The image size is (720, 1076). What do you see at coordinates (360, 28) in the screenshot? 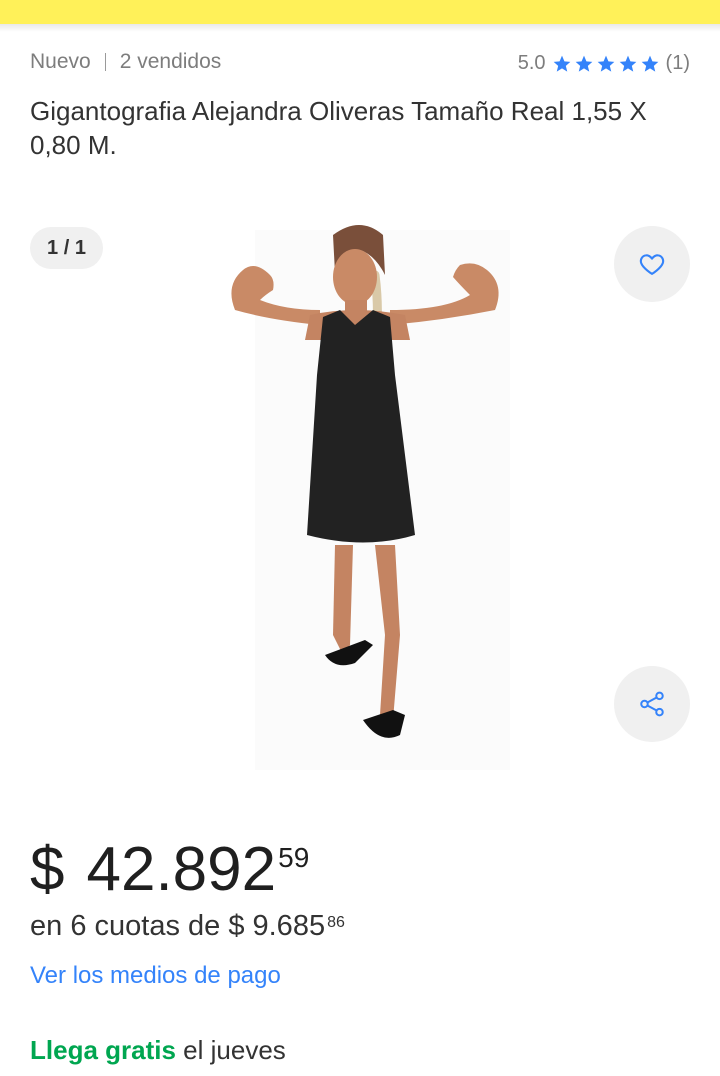
I see `top-bar-shadow` at bounding box center [360, 28].